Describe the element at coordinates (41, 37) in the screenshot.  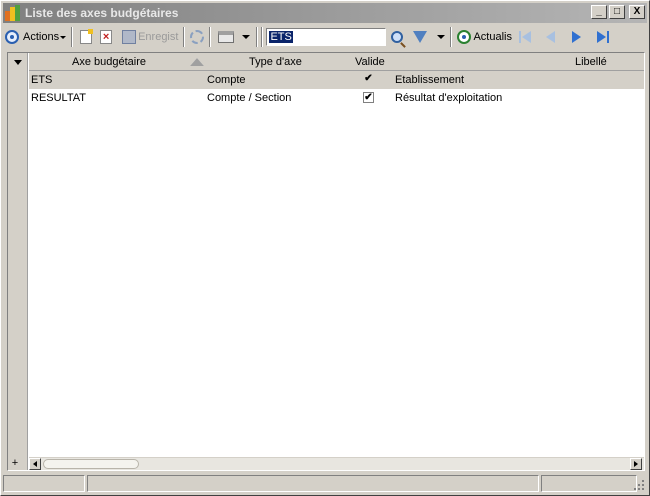
I see `actions-label: Actions` at that location.